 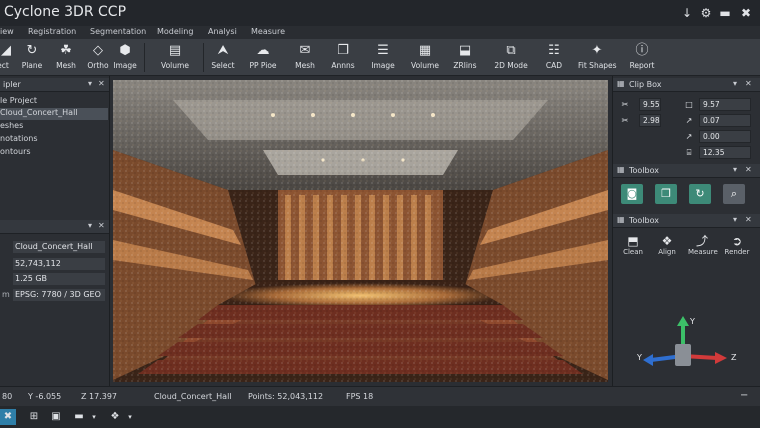 What do you see at coordinates (54, 140) in the screenshot?
I see `tree-item: notations` at bounding box center [54, 140].